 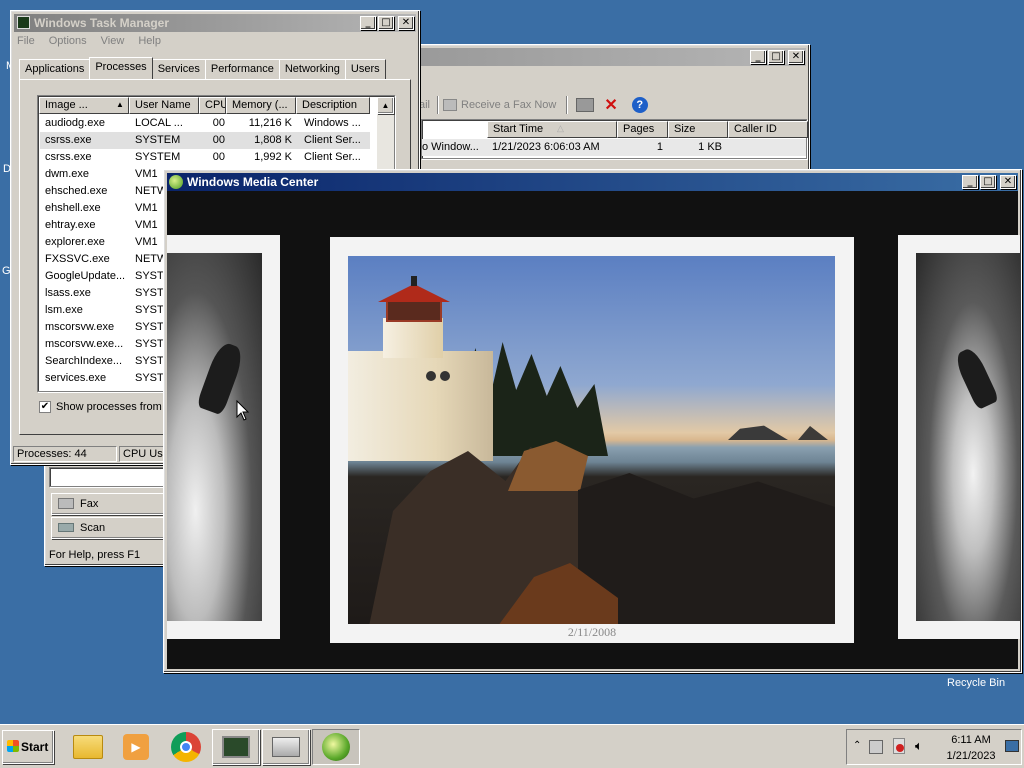 What do you see at coordinates (68, 41) in the screenshot?
I see `menu-options: Options` at bounding box center [68, 41].